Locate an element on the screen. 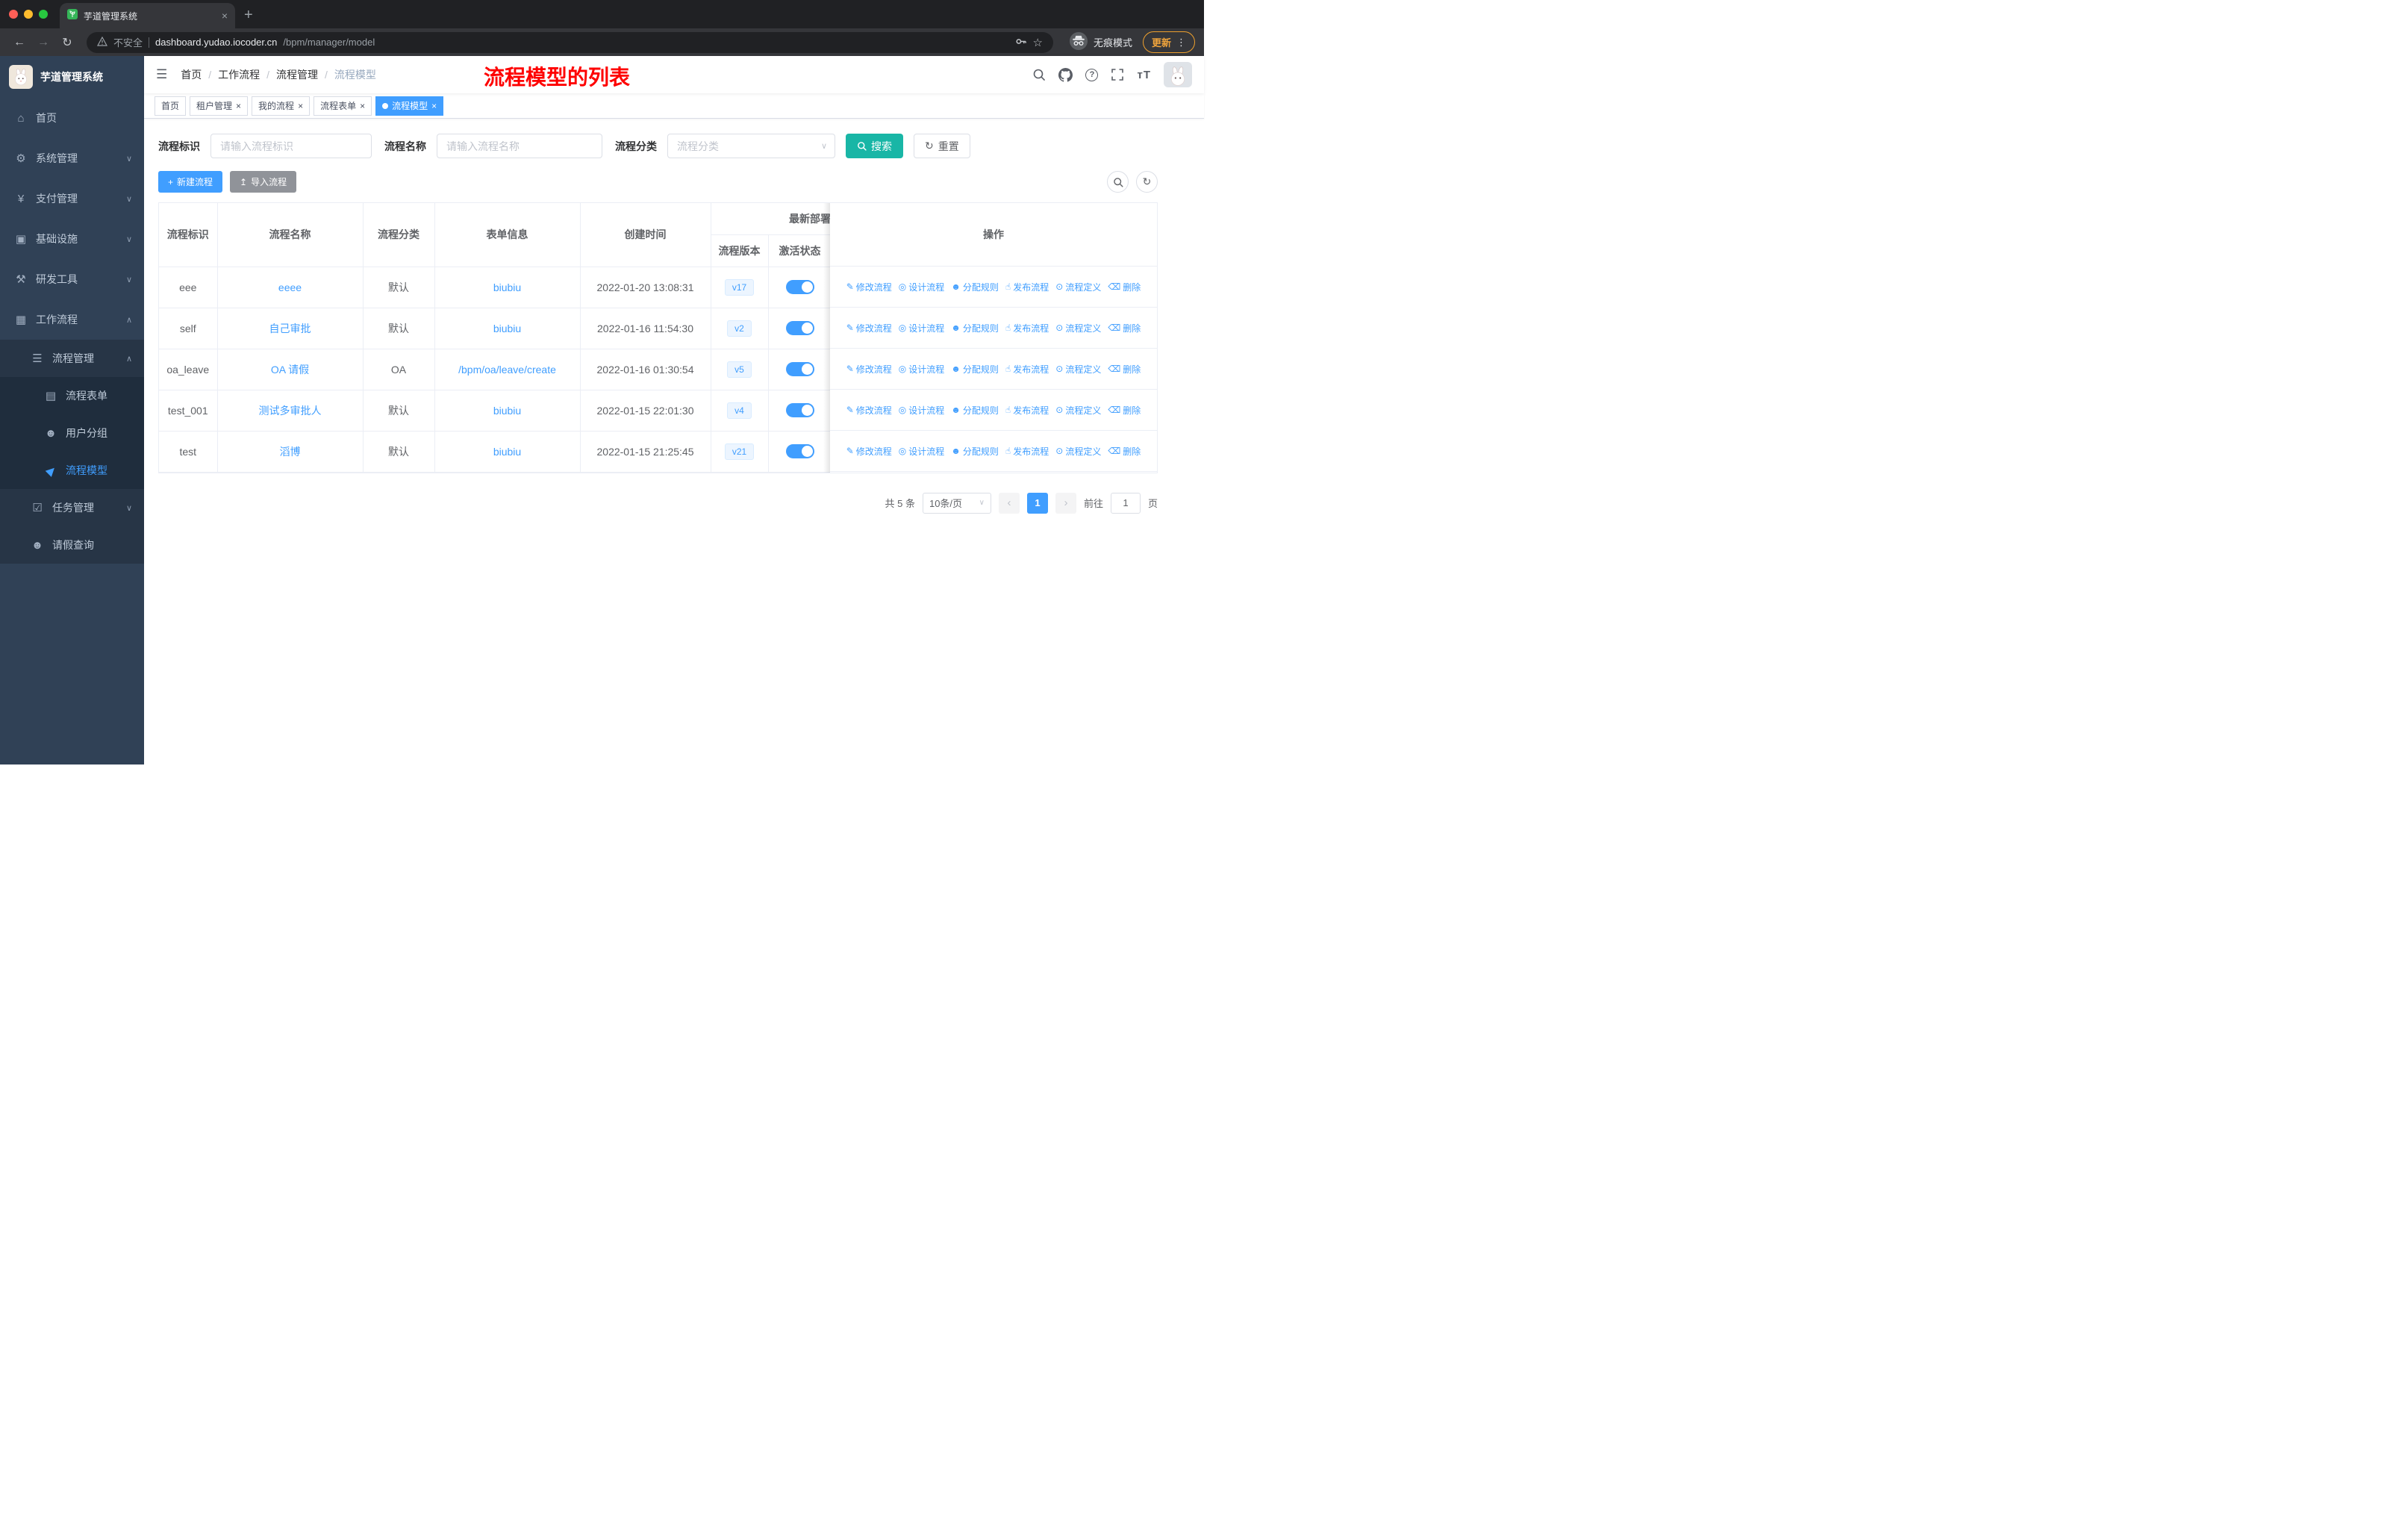 This screenshot has height=1529, width=2408. search-icon is located at coordinates (1039, 74).